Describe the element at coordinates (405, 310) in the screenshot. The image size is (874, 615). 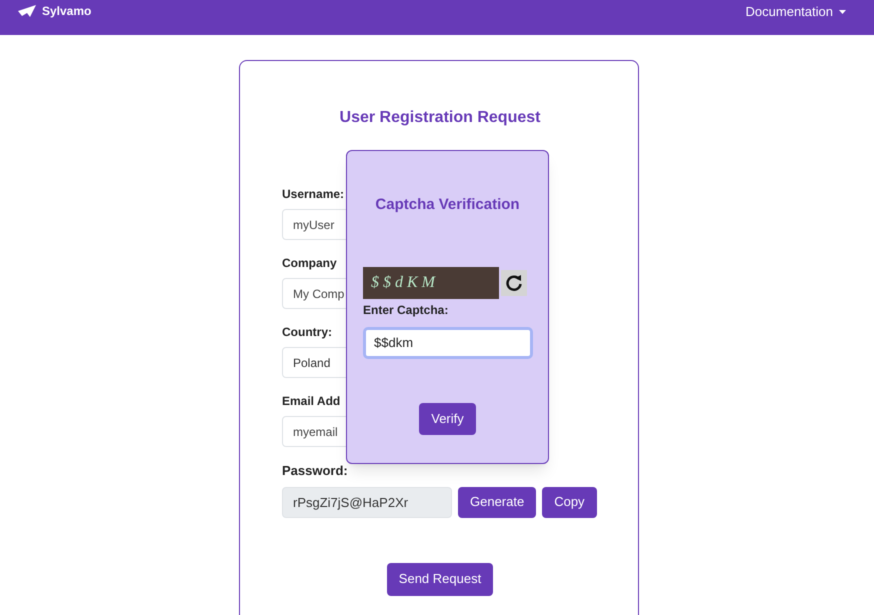
I see `field-label: Enter Captcha:` at that location.